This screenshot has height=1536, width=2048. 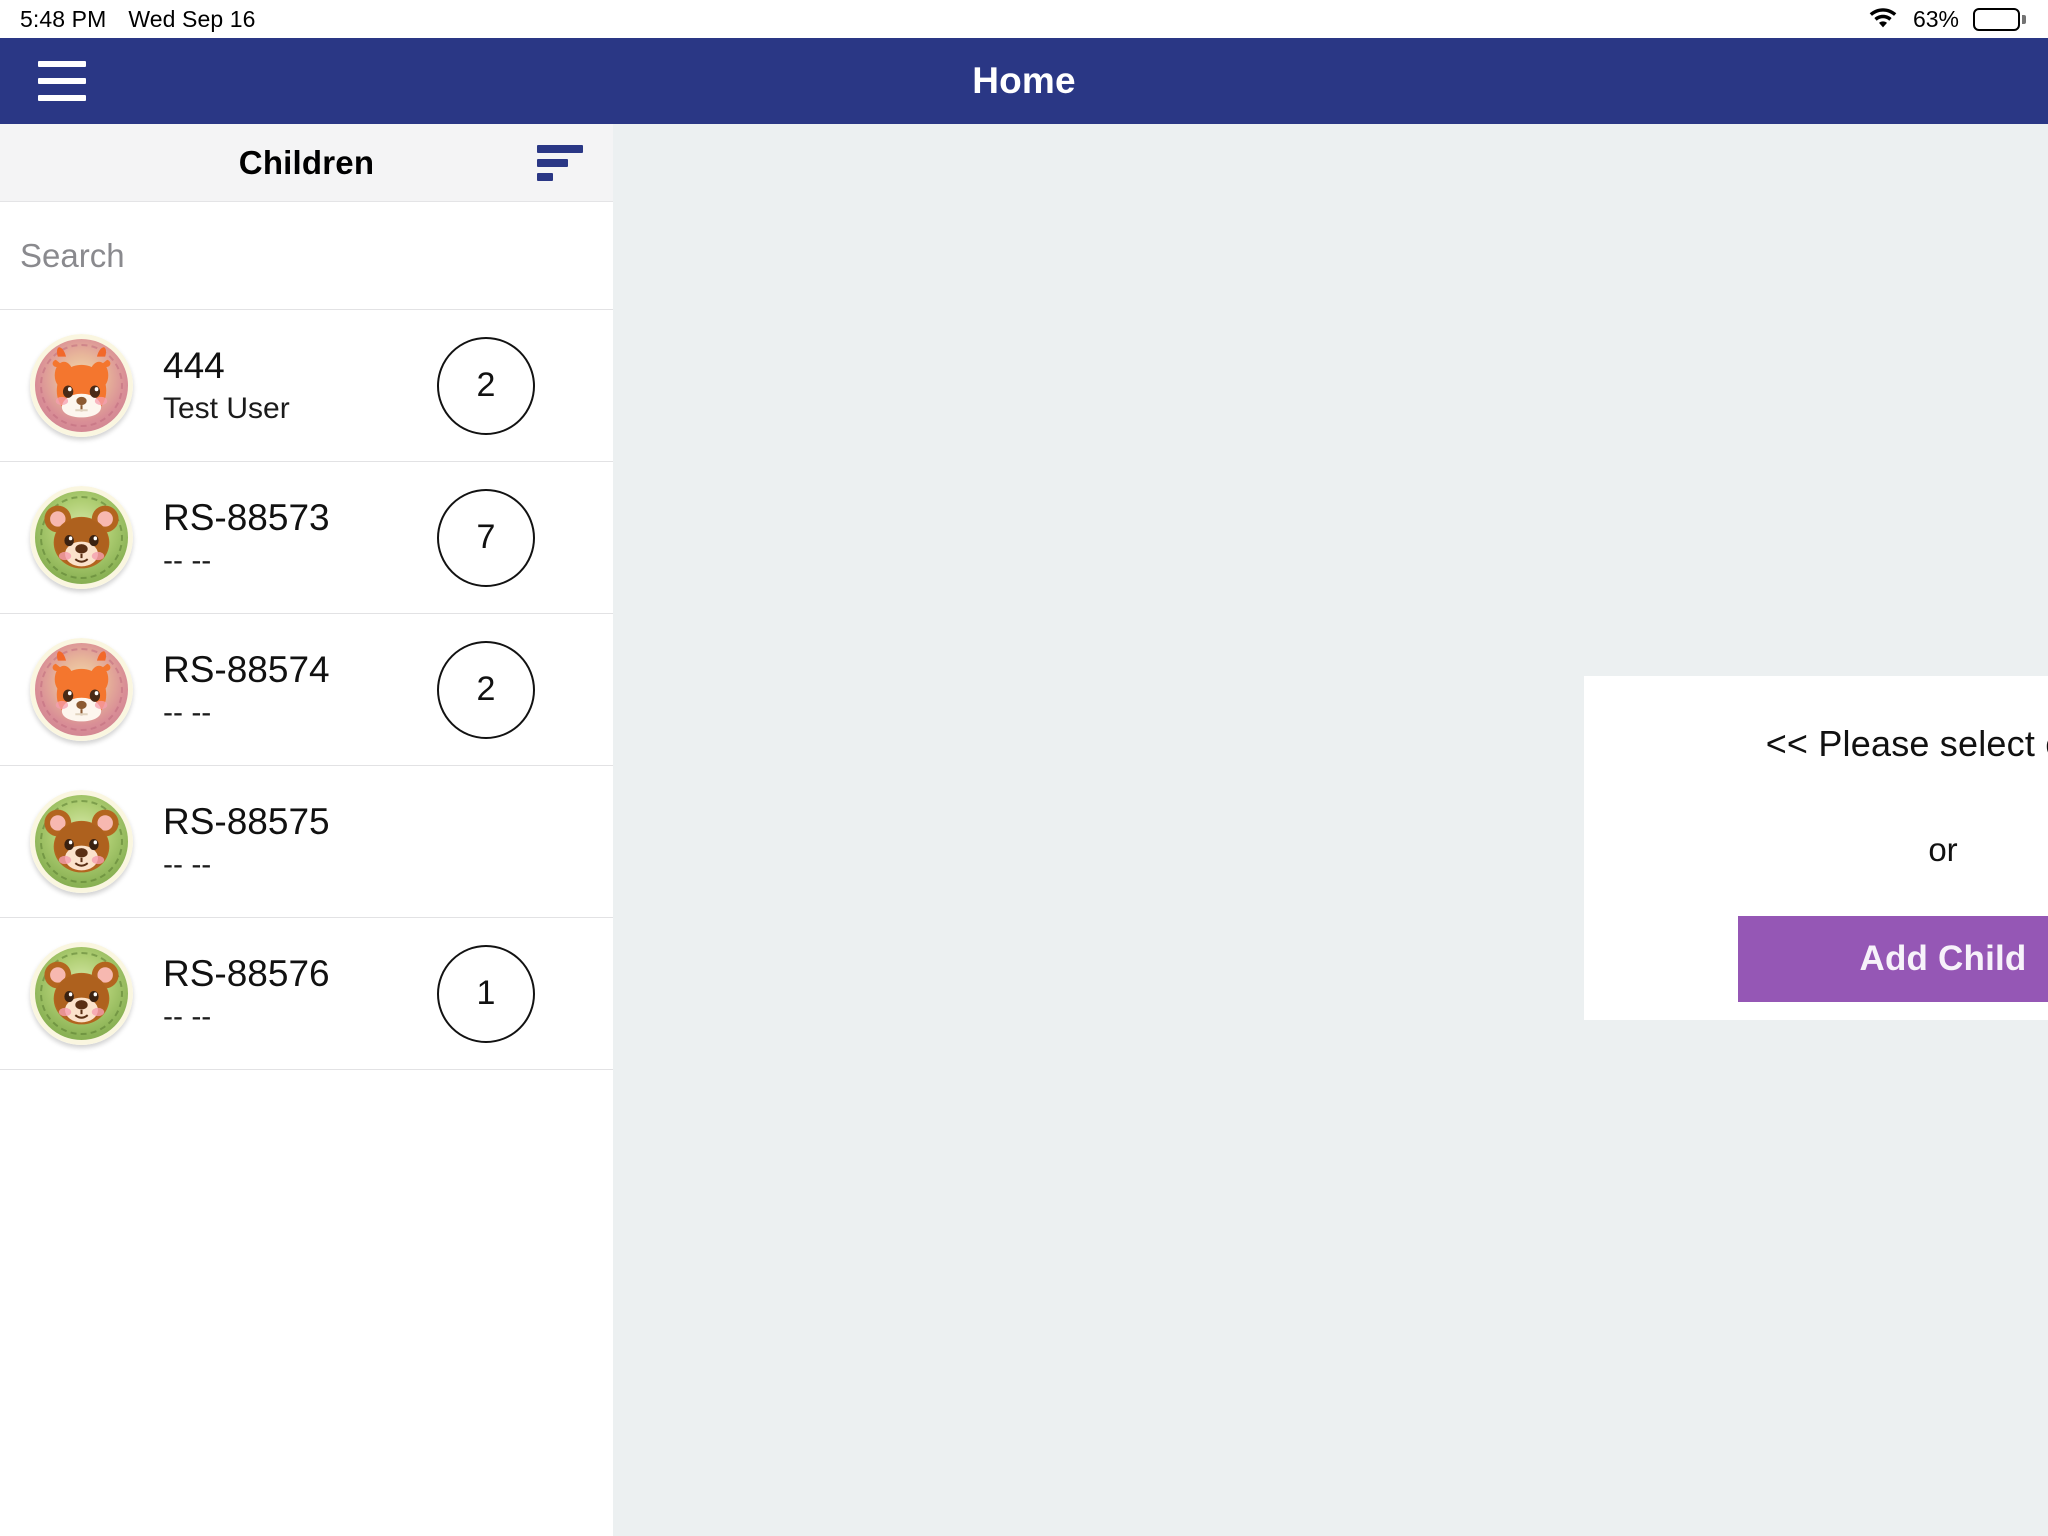 What do you see at coordinates (1943, 849) in the screenshot?
I see `or-label: or` at bounding box center [1943, 849].